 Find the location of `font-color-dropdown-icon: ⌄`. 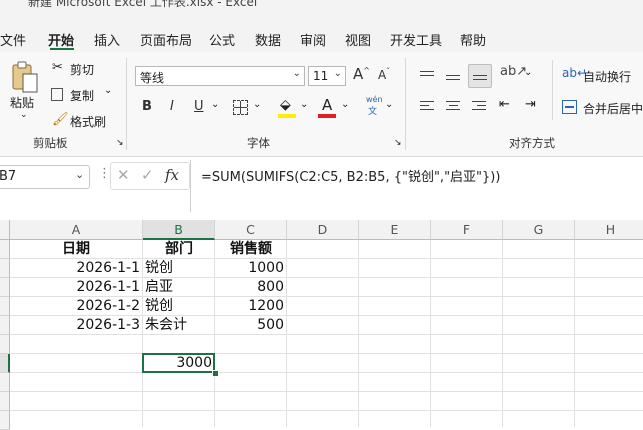

font-color-dropdown-icon: ⌄ is located at coordinates (345, 104).